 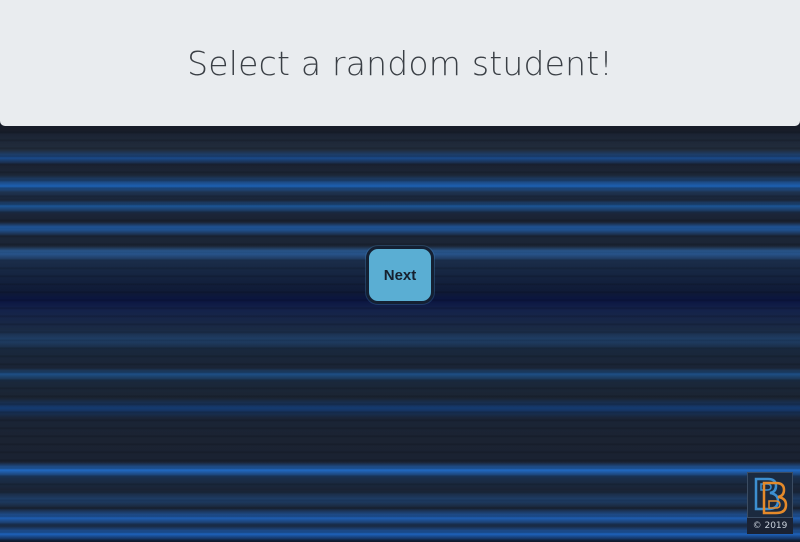 I want to click on page-title: Select a random student!, so click(x=400, y=63).